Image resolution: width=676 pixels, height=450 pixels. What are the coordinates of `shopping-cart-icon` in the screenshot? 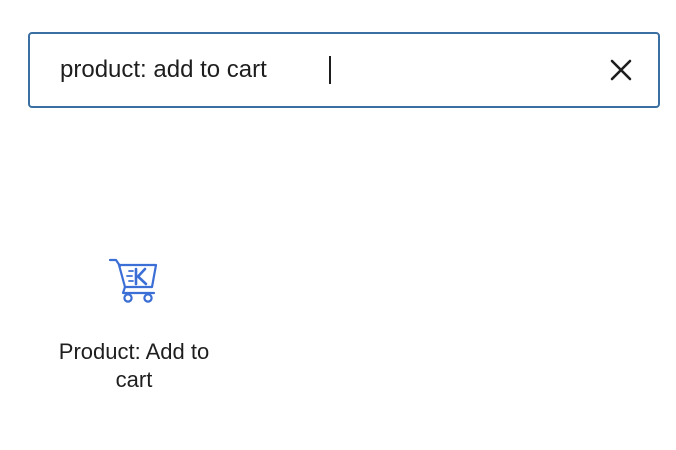 It's located at (133, 280).